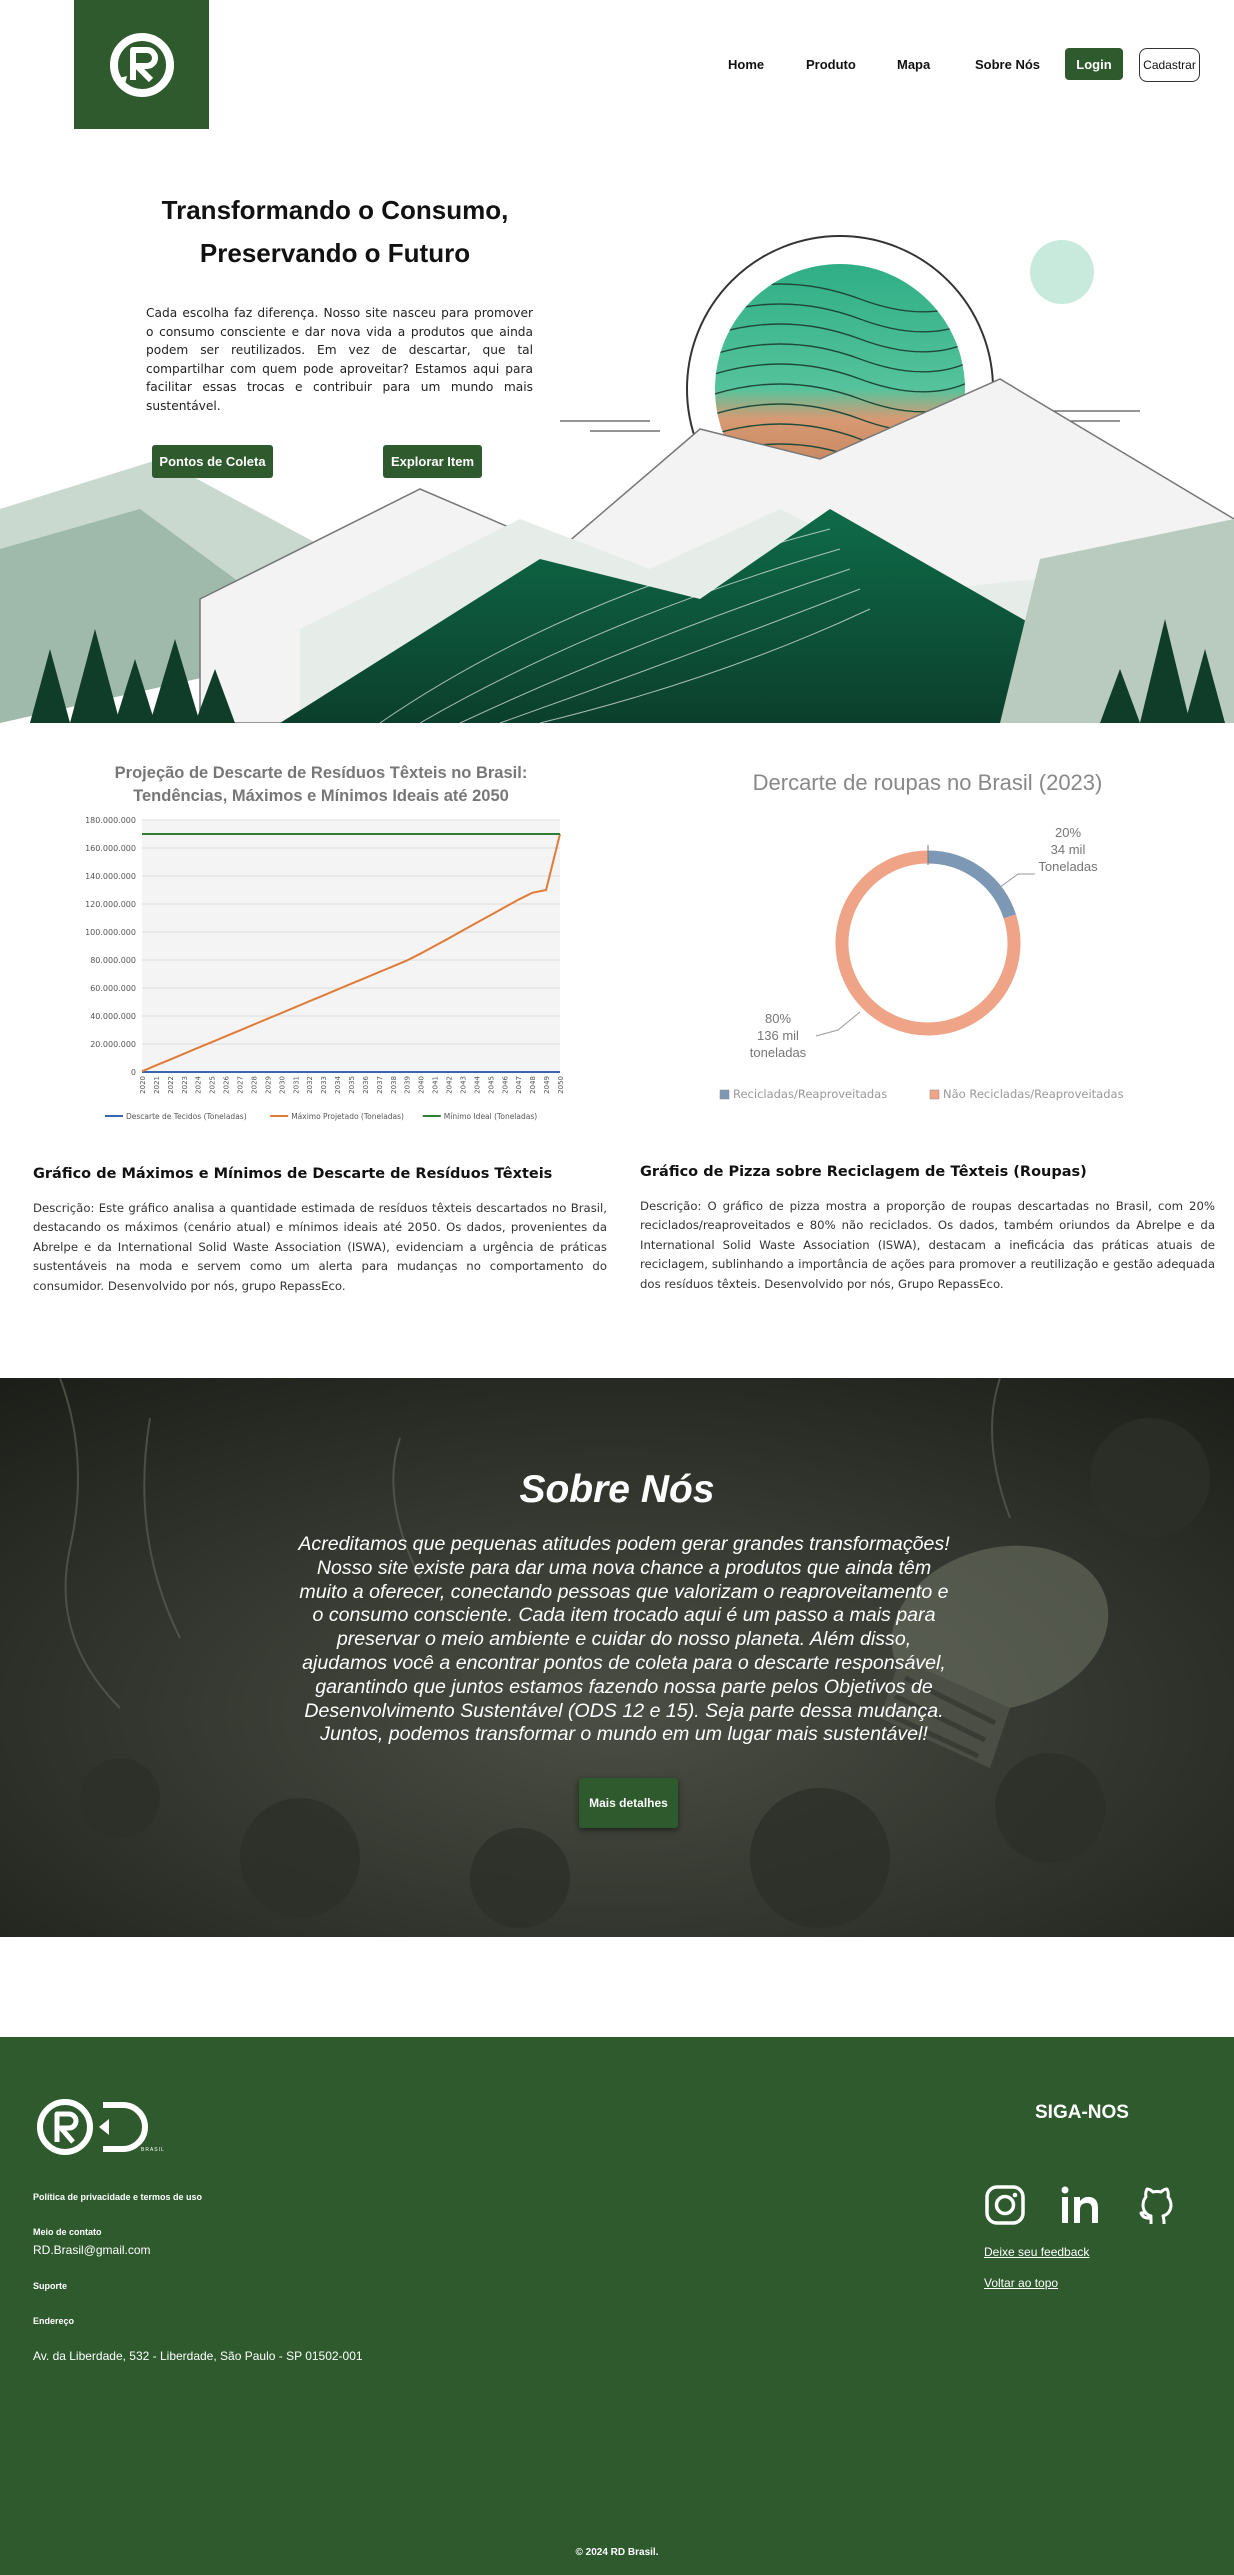  I want to click on x-tick-label: 2031, so click(296, 1085).